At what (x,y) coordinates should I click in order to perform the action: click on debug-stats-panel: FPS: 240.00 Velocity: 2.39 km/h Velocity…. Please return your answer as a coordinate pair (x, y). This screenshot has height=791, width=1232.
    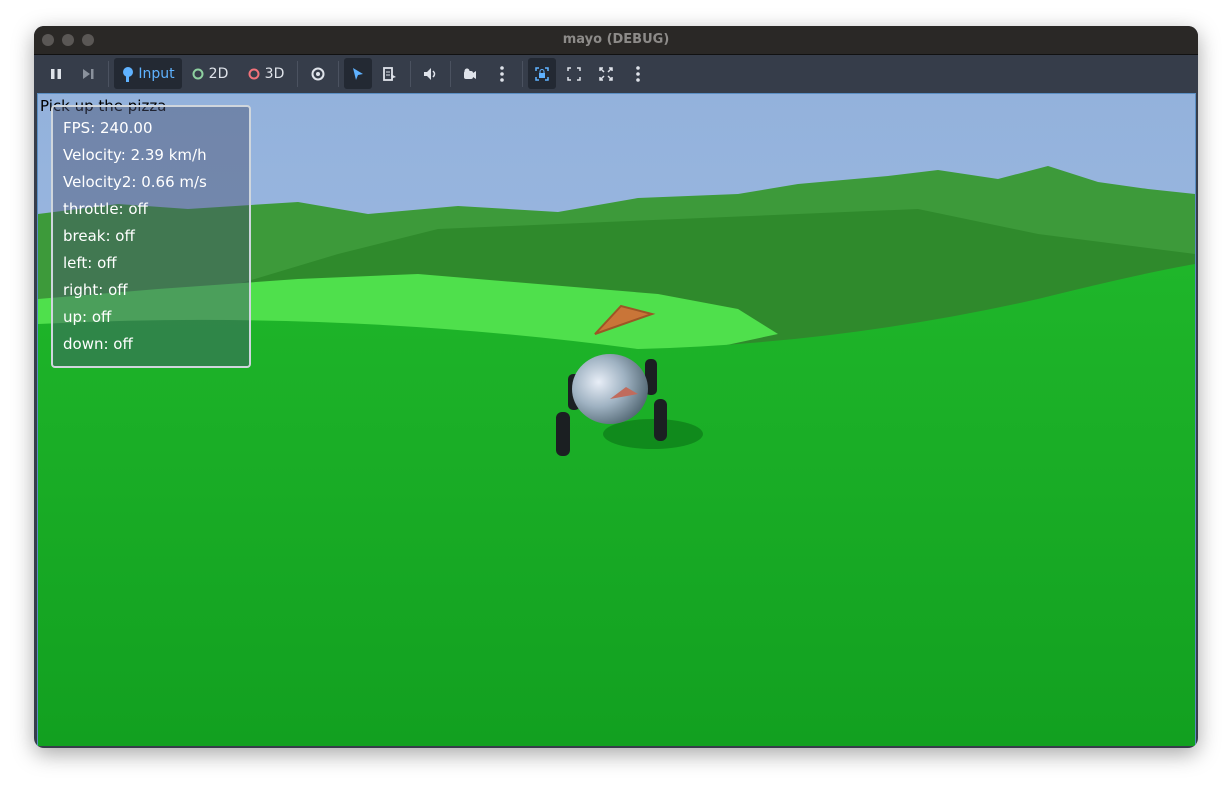
    Looking at the image, I should click on (151, 236).